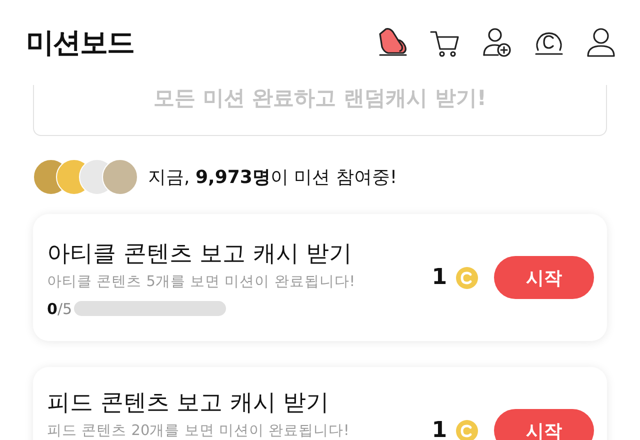 This screenshot has height=440, width=640. What do you see at coordinates (320, 98) in the screenshot?
I see `banner-text: 모든 미션 완료하고 랜덤캐시 받기!` at bounding box center [320, 98].